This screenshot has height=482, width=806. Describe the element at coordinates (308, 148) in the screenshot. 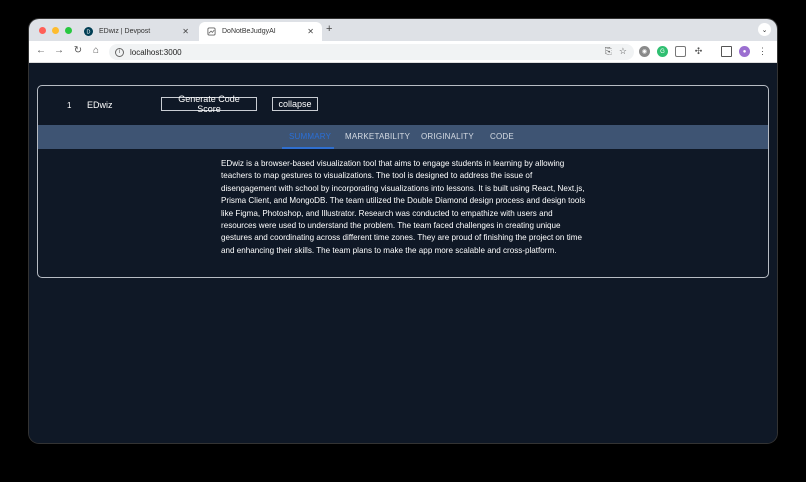

I see `selected-tab-indicator` at that location.